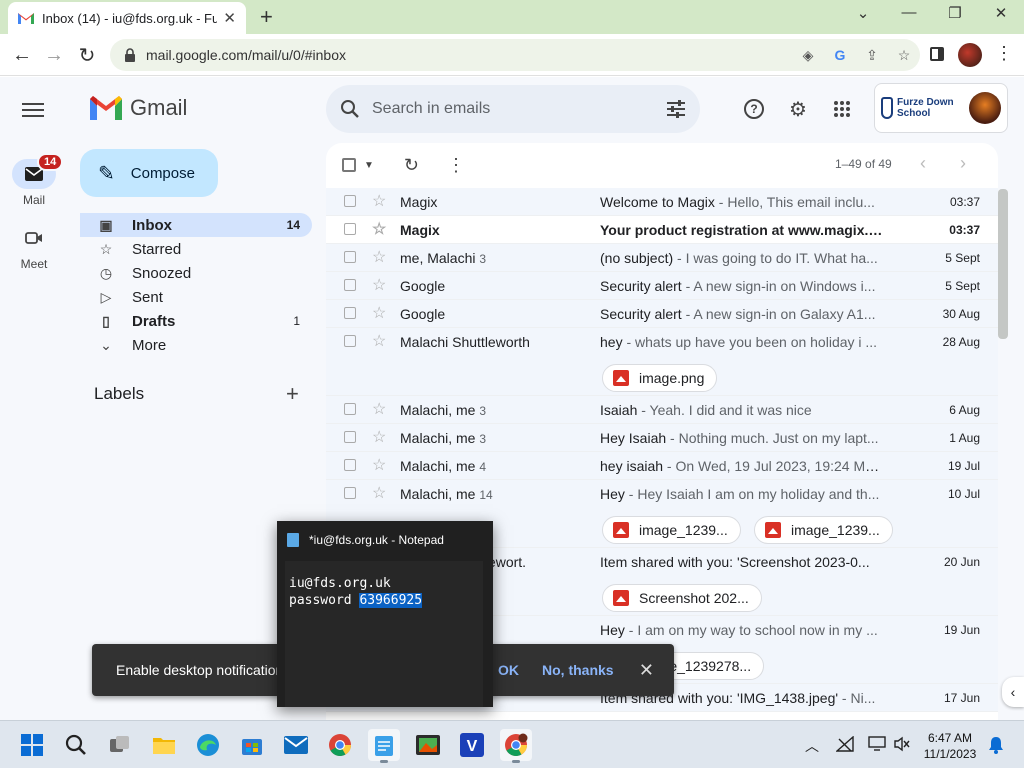 Image resolution: width=1024 pixels, height=768 pixels. I want to click on forward-icon: →, so click(54, 55).